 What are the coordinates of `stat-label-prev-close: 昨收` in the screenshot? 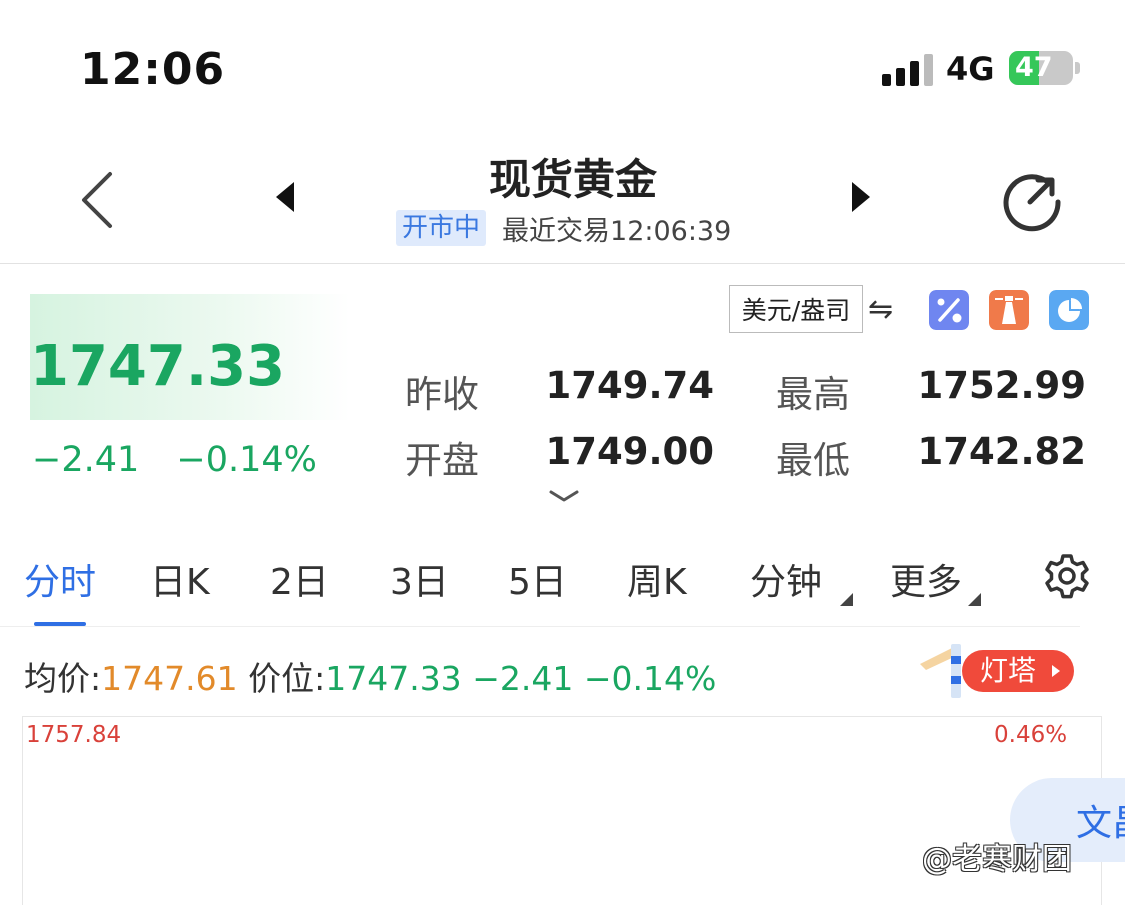 It's located at (442, 394).